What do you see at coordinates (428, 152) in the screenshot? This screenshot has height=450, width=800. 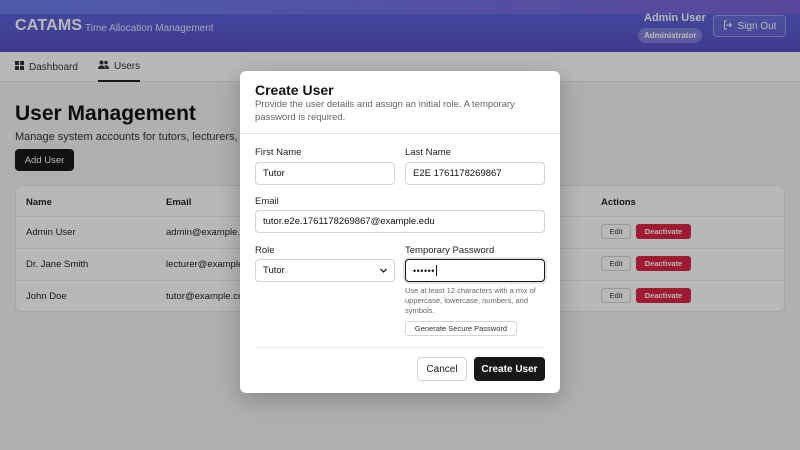 I see `last-name-label: Last Name` at bounding box center [428, 152].